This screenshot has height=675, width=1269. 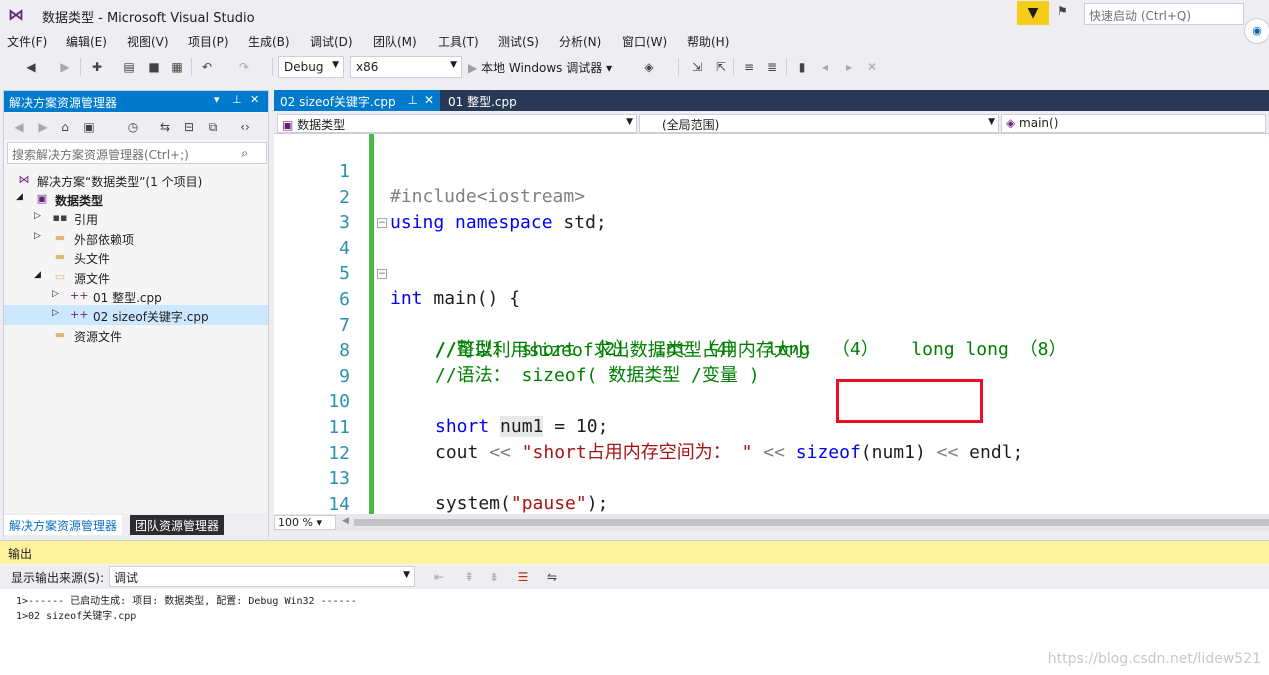 I want to click on start-debugger-button: ▶ 本地 Windows 调试器 ▾, so click(x=540, y=67).